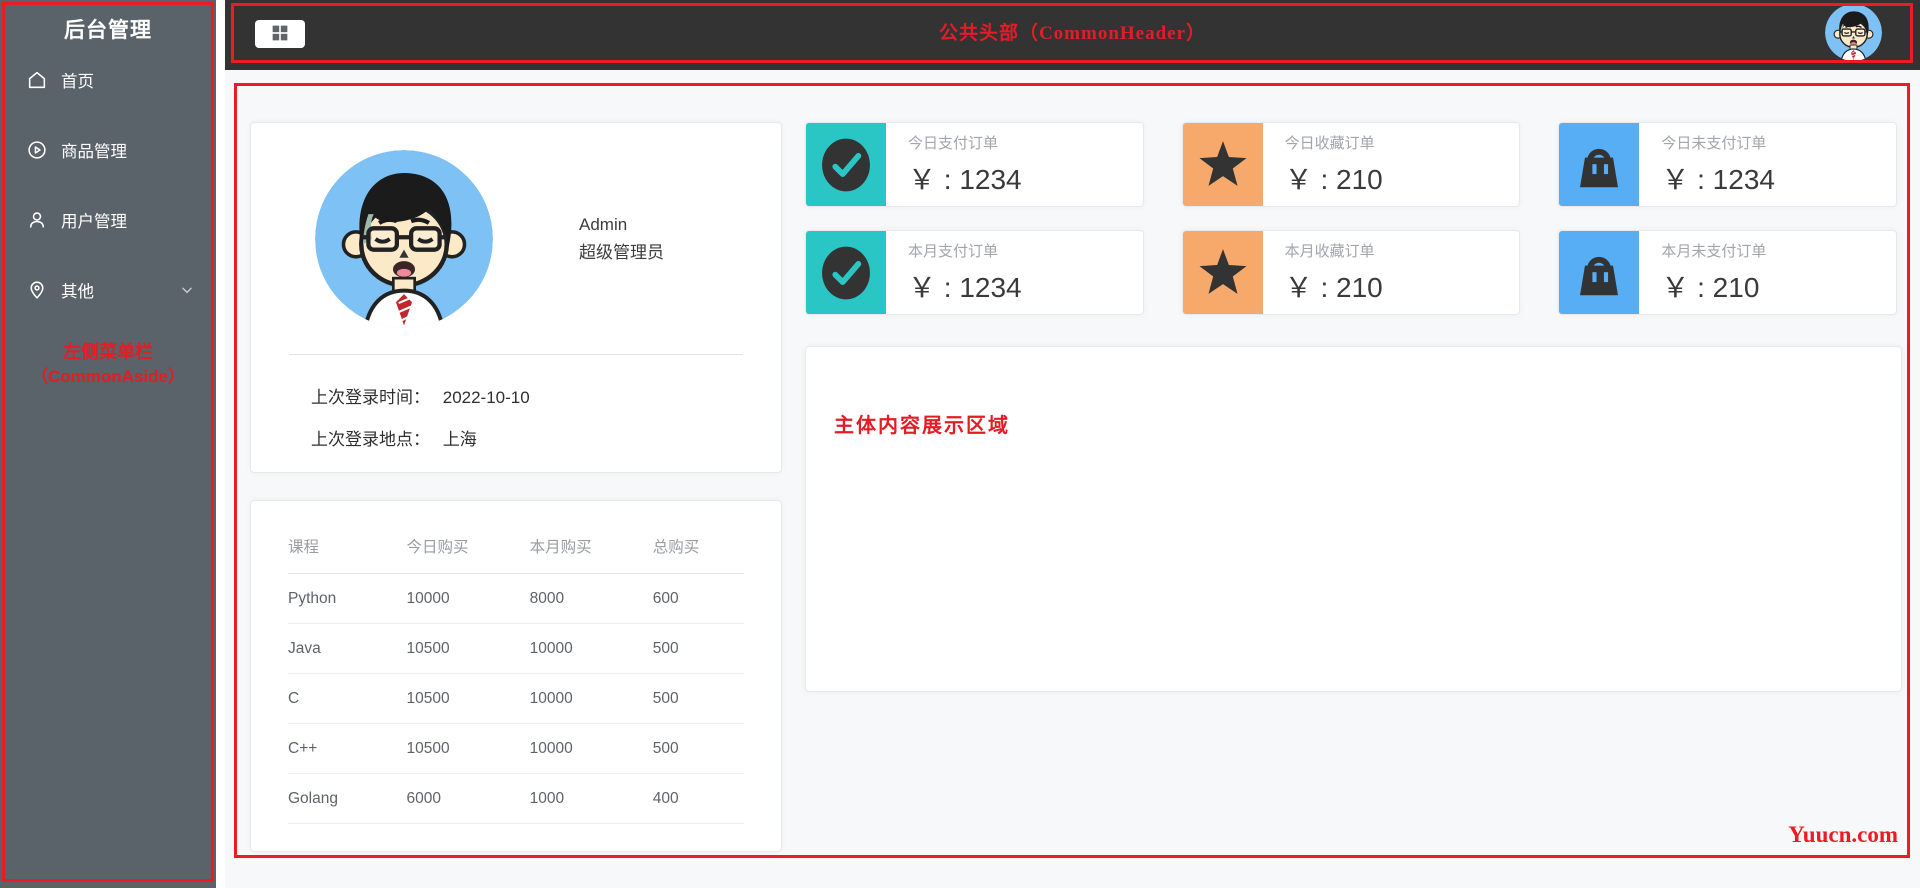 The image size is (1920, 888). What do you see at coordinates (108, 290) in the screenshot?
I see `sidebar-item-other: 其他` at bounding box center [108, 290].